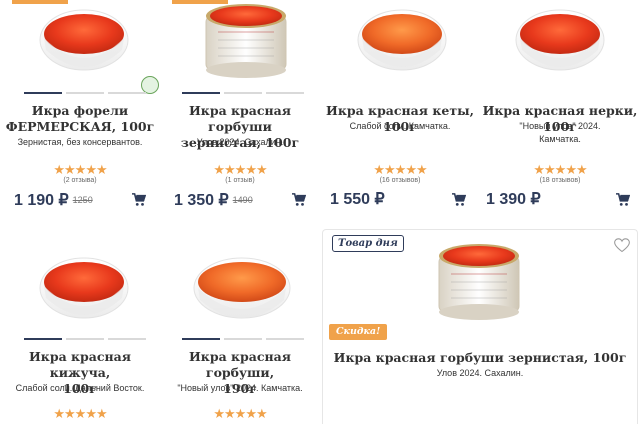 Image resolution: width=640 pixels, height=424 pixels. I want to click on price: 1 550 ₽, so click(357, 199).